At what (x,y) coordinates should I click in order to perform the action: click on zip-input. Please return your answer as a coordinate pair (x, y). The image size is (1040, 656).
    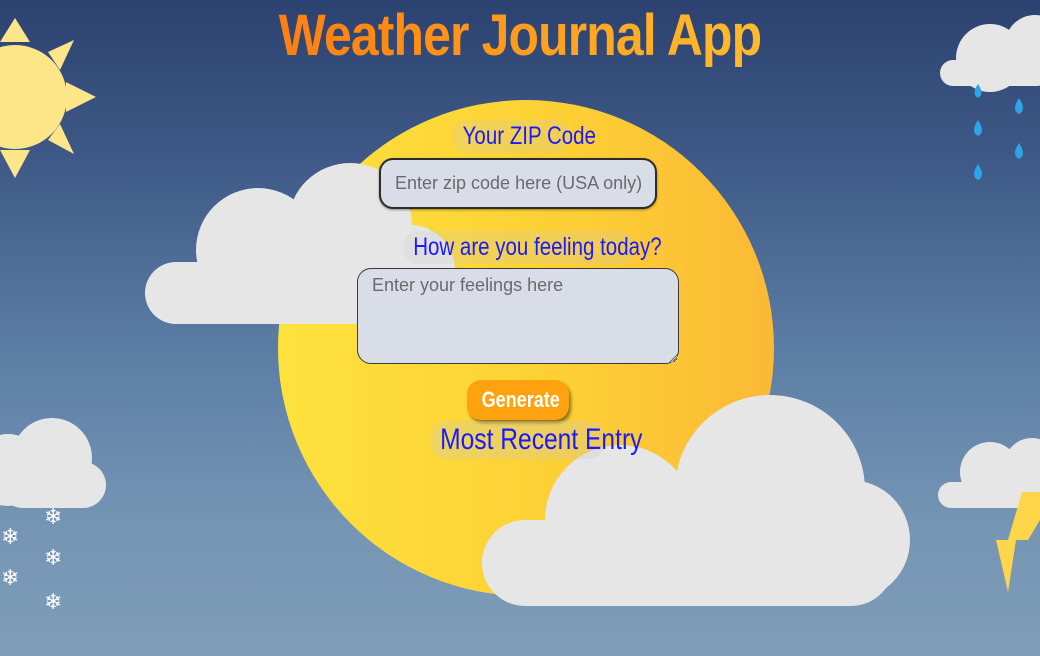
    Looking at the image, I should click on (518, 183).